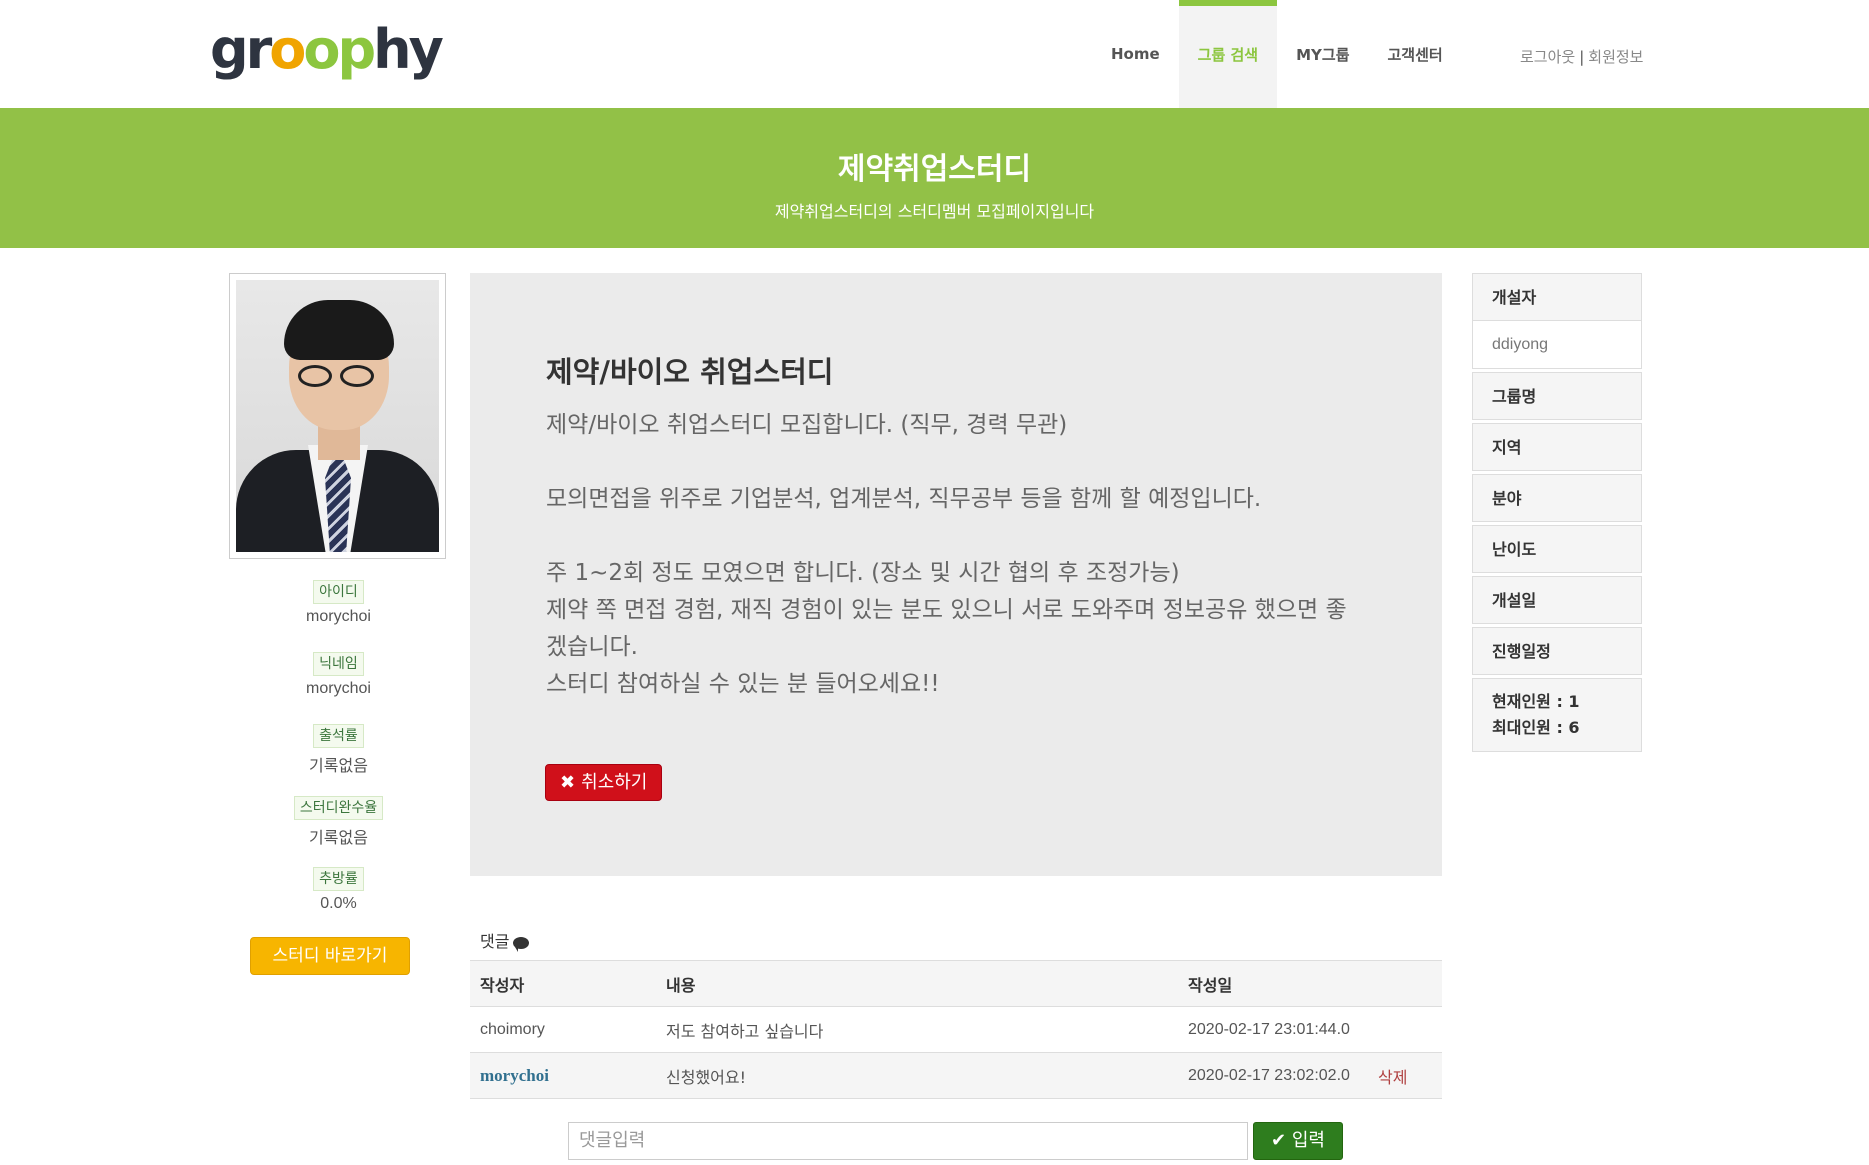  I want to click on profile-photo, so click(337, 416).